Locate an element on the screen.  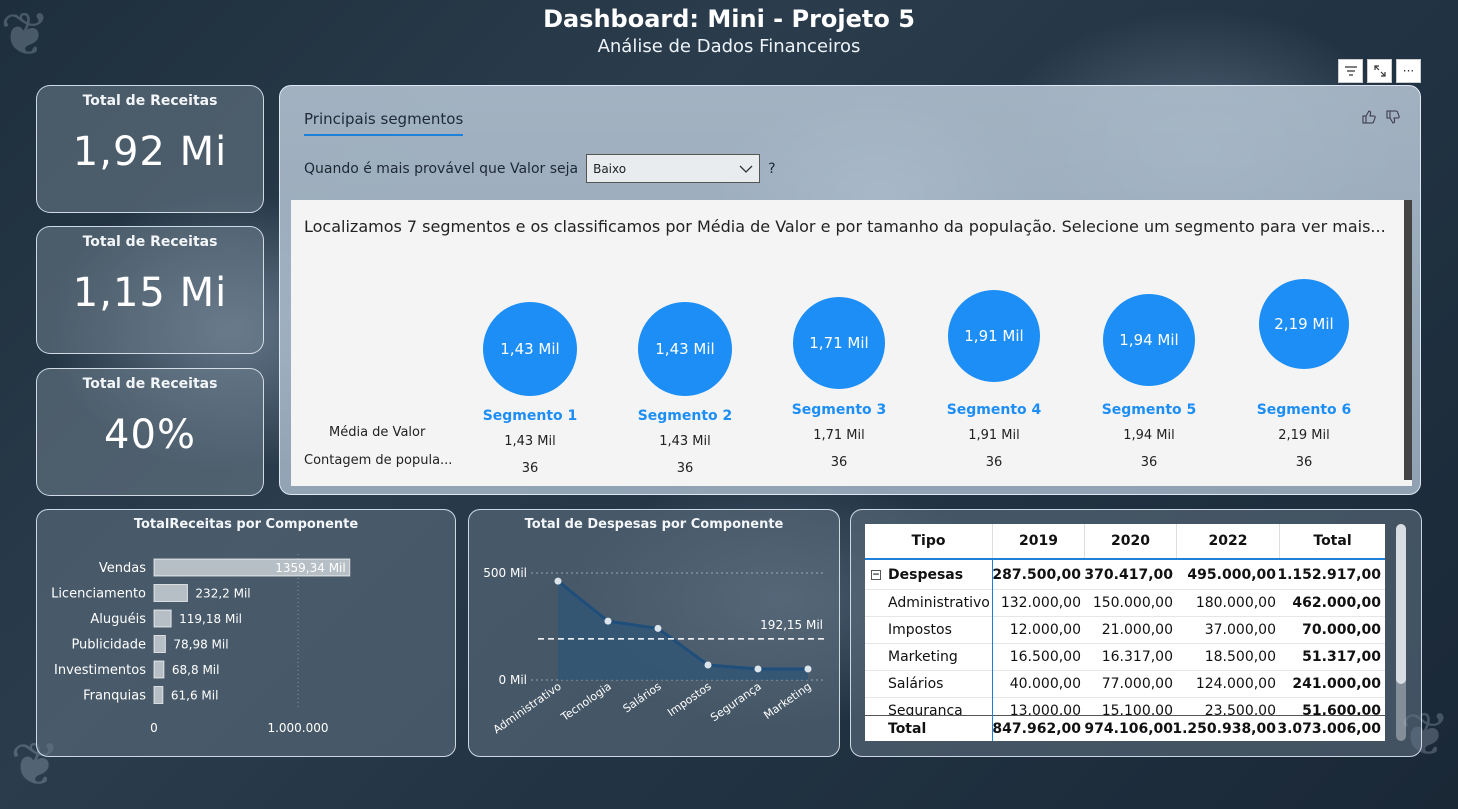
table-cell: 12.000,00 is located at coordinates (1045, 630).